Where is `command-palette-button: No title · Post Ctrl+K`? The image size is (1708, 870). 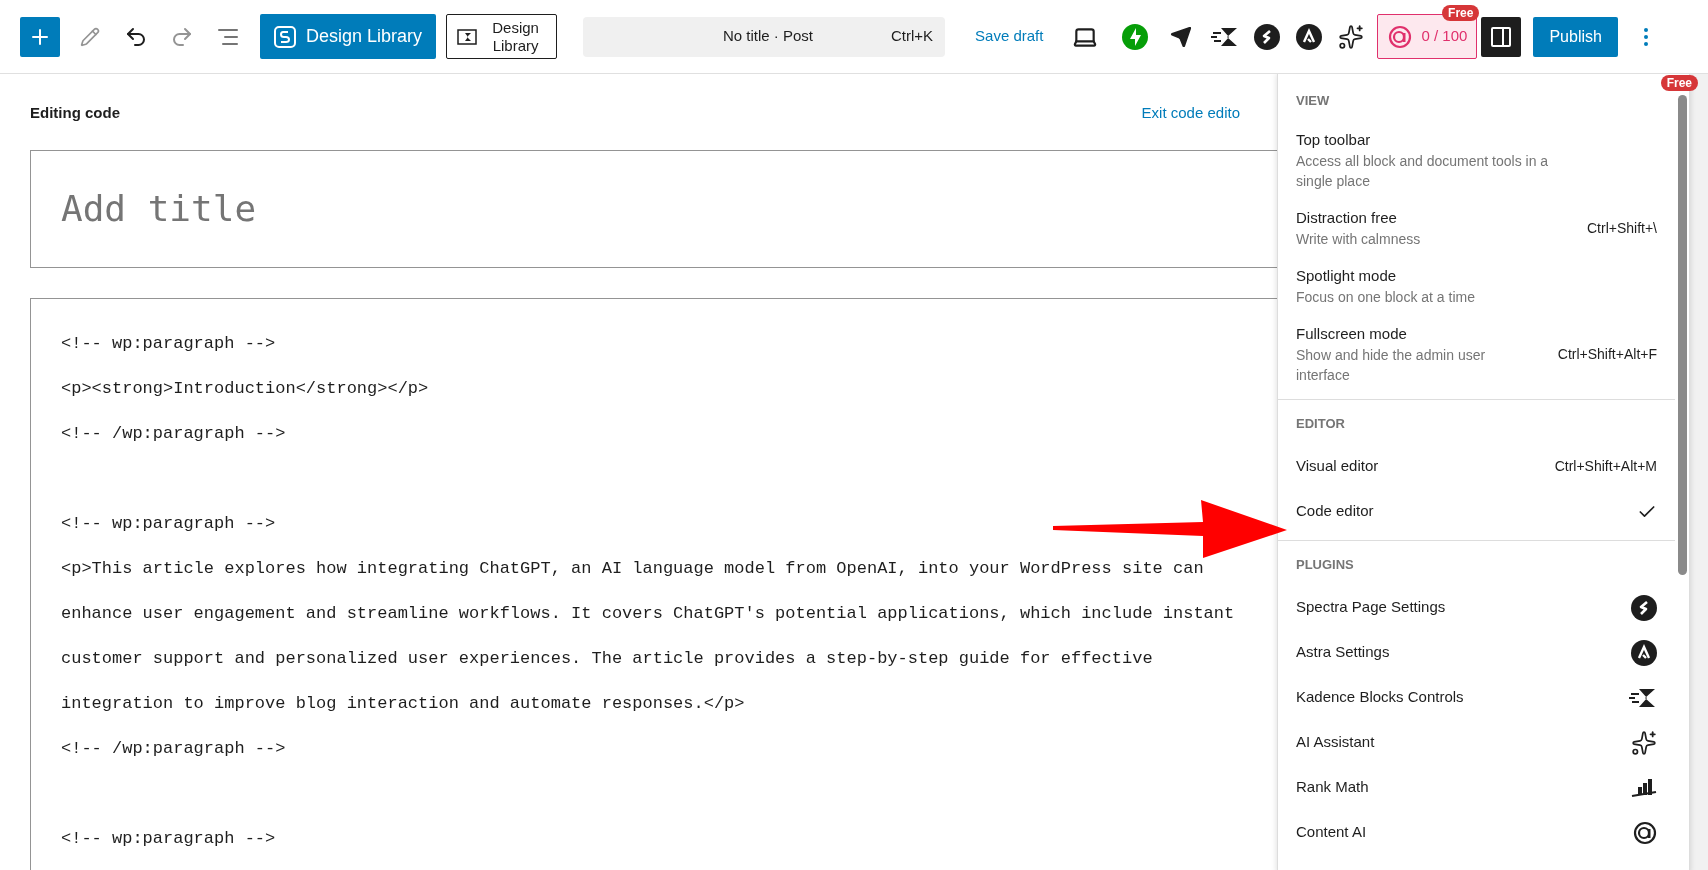
command-palette-button: No title · Post Ctrl+K is located at coordinates (764, 36).